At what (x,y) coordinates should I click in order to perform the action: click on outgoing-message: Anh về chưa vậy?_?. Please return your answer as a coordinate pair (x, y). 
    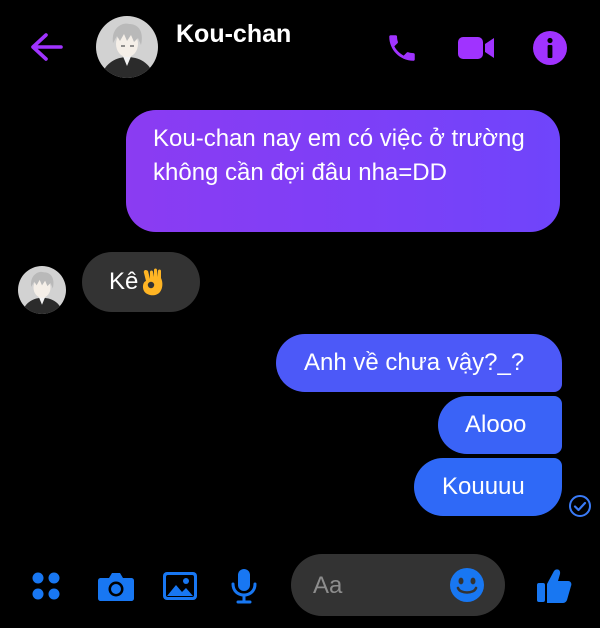
    Looking at the image, I should click on (419, 363).